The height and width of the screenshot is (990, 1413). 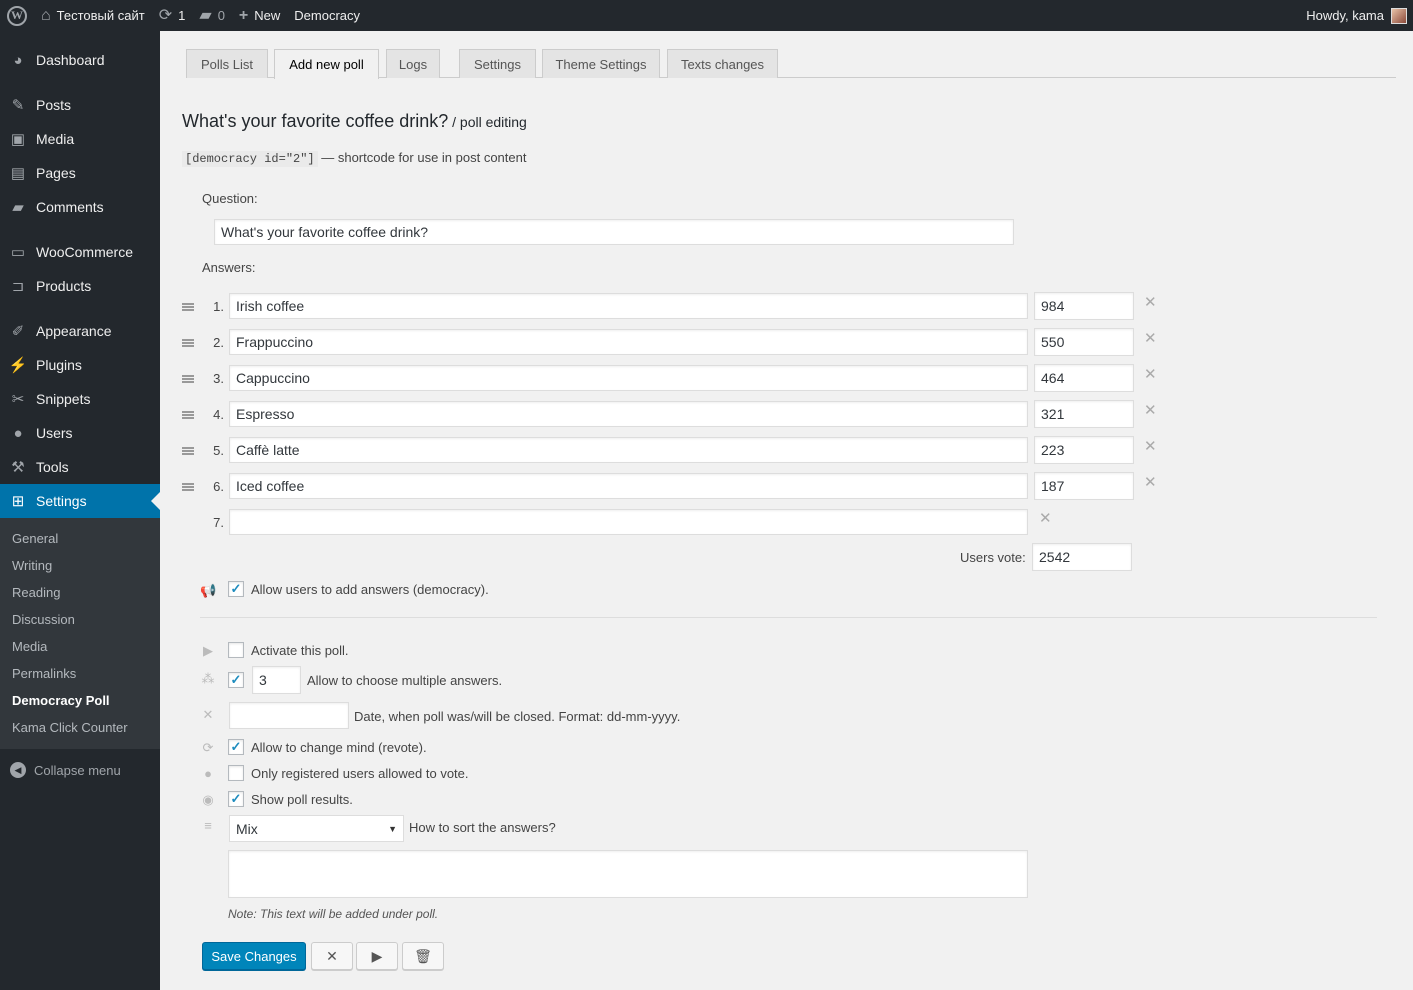 What do you see at coordinates (80, 433) in the screenshot?
I see `sidebar-item-users: ● Users` at bounding box center [80, 433].